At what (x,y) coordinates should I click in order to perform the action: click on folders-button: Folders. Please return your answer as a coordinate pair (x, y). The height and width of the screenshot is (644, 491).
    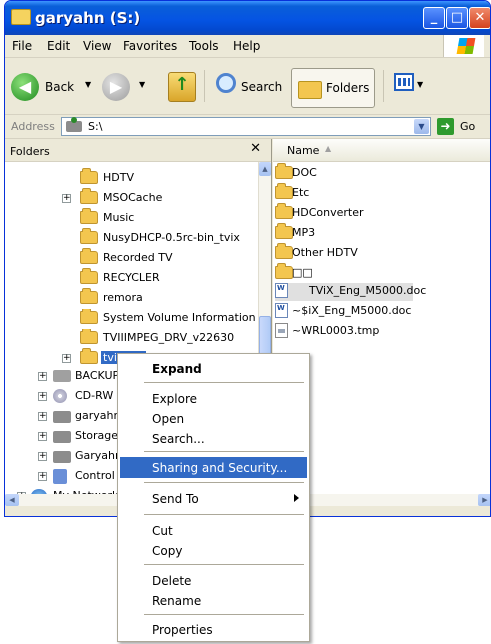
    Looking at the image, I should click on (333, 88).